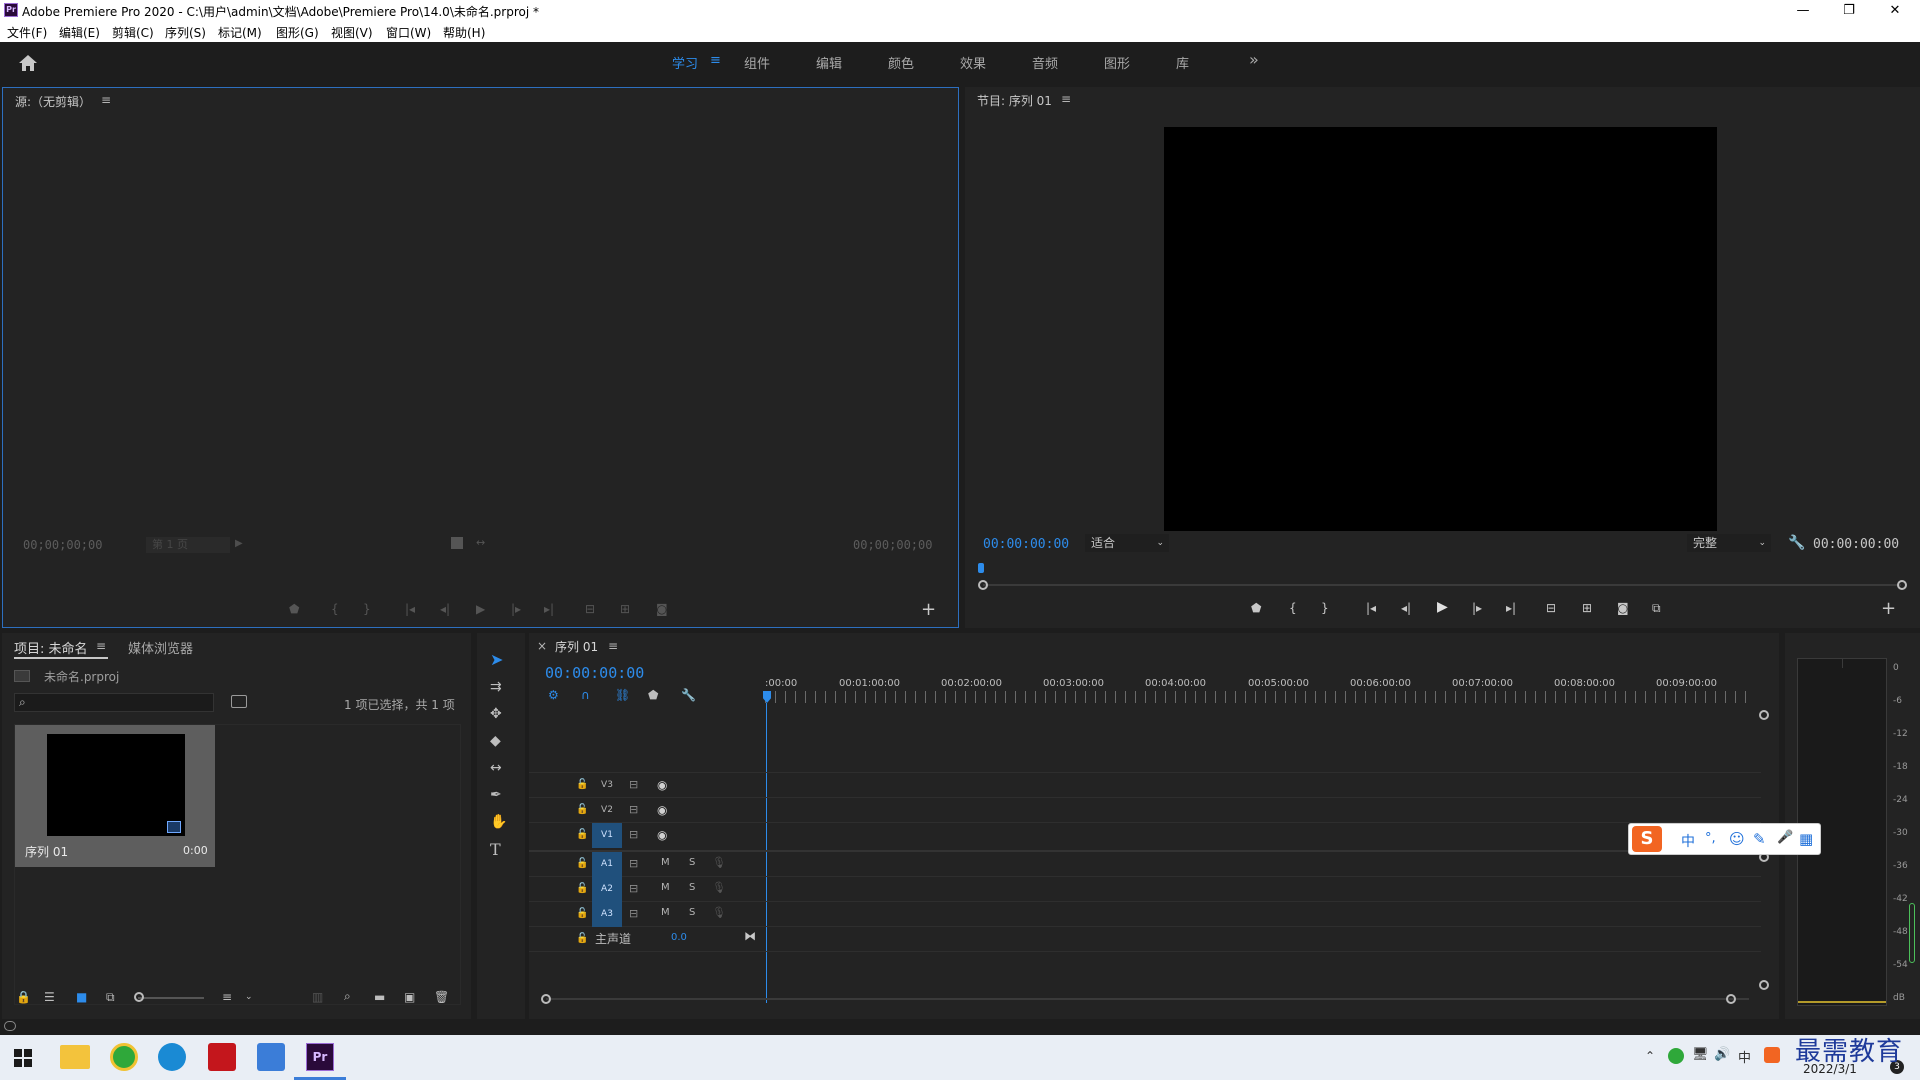 This screenshot has height=1080, width=1920. I want to click on add-marker-icon: ⬟, so click(1256, 608).